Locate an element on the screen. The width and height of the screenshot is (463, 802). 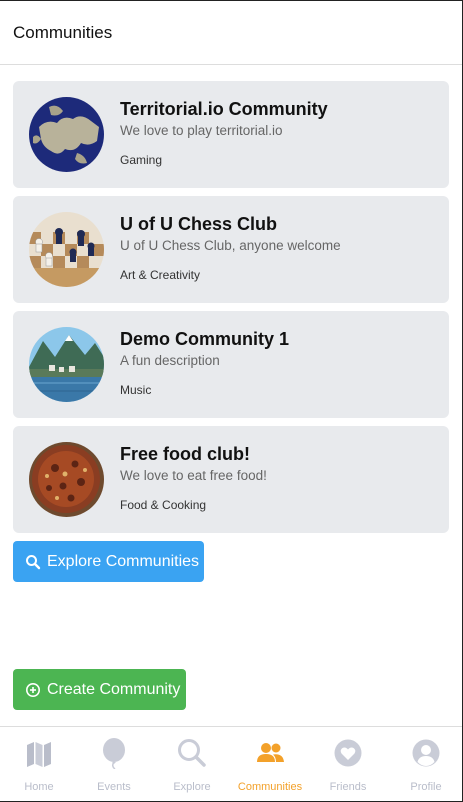
tab-profile: Profile is located at coordinates (425, 764).